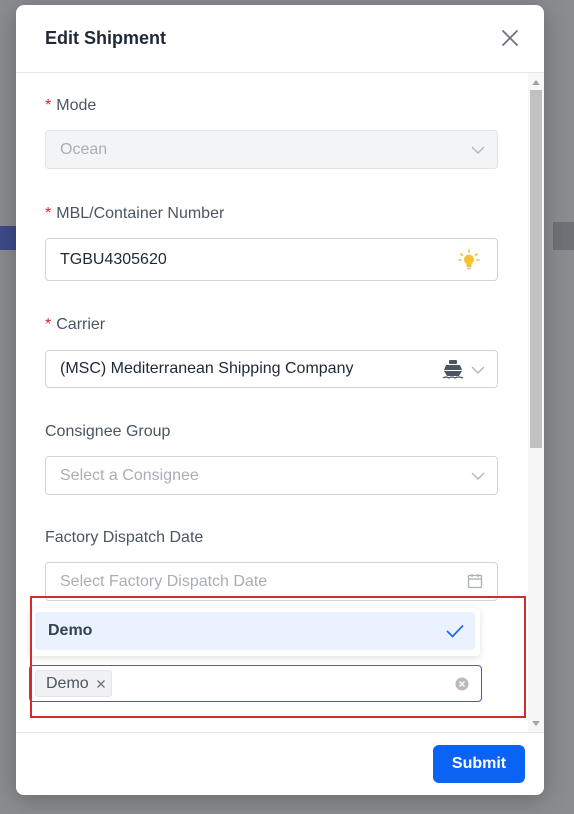 The width and height of the screenshot is (574, 814). Describe the element at coordinates (536, 269) in the screenshot. I see `scrollbar-thumb` at that location.